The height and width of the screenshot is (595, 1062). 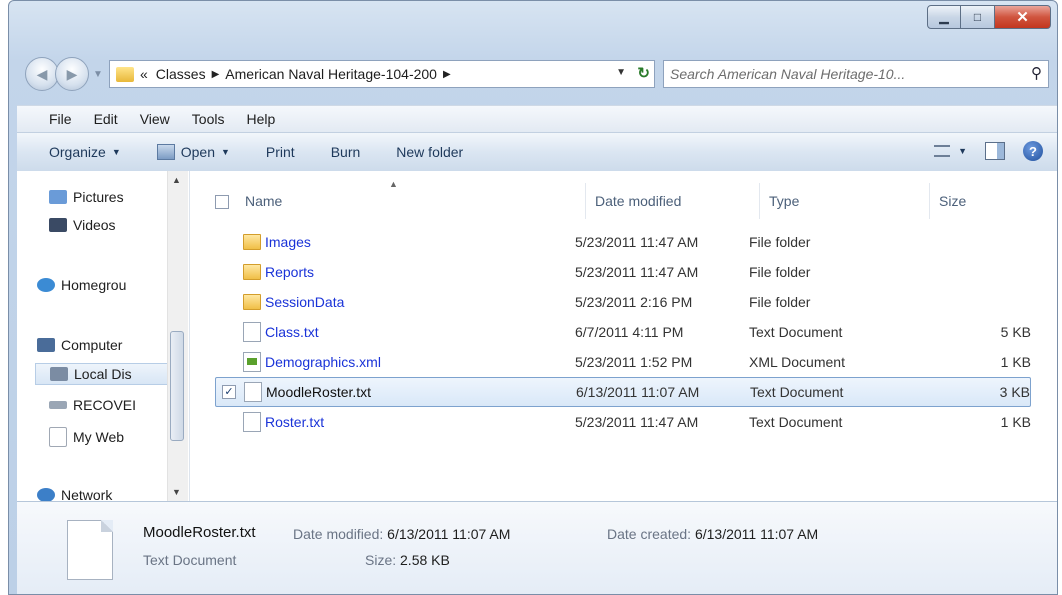 What do you see at coordinates (638, 201) in the screenshot?
I see `column-date-modified: Date modified` at bounding box center [638, 201].